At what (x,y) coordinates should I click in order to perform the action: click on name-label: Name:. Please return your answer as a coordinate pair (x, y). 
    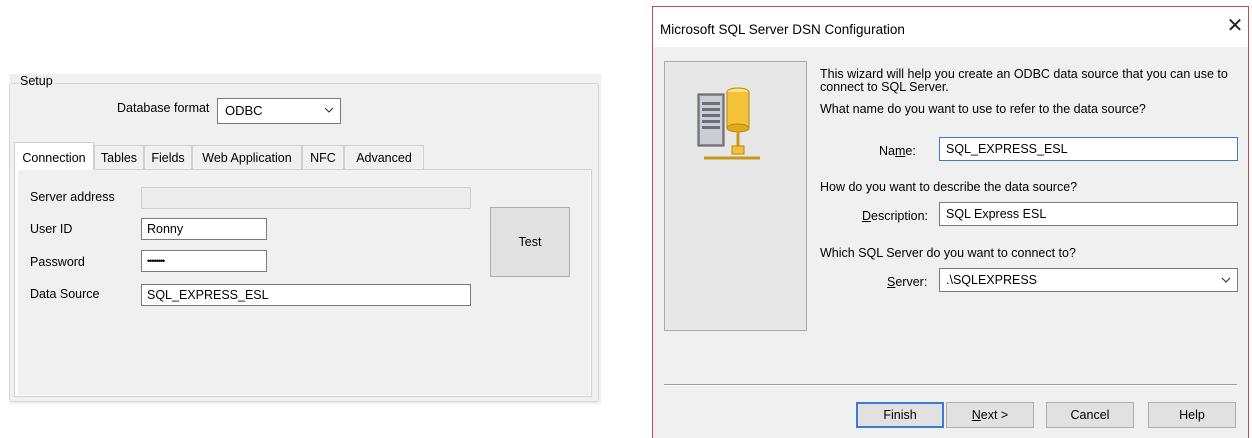
    Looking at the image, I should click on (897, 151).